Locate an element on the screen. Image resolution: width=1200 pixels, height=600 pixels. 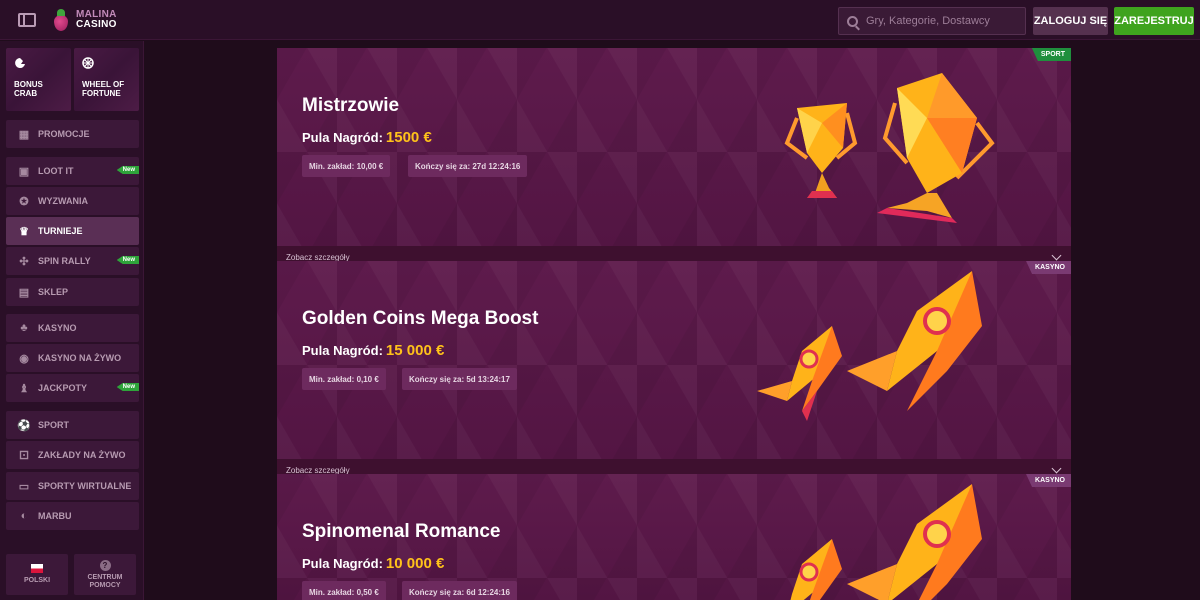
sidebar-item-label: LOOT IT is located at coordinates (56, 171).